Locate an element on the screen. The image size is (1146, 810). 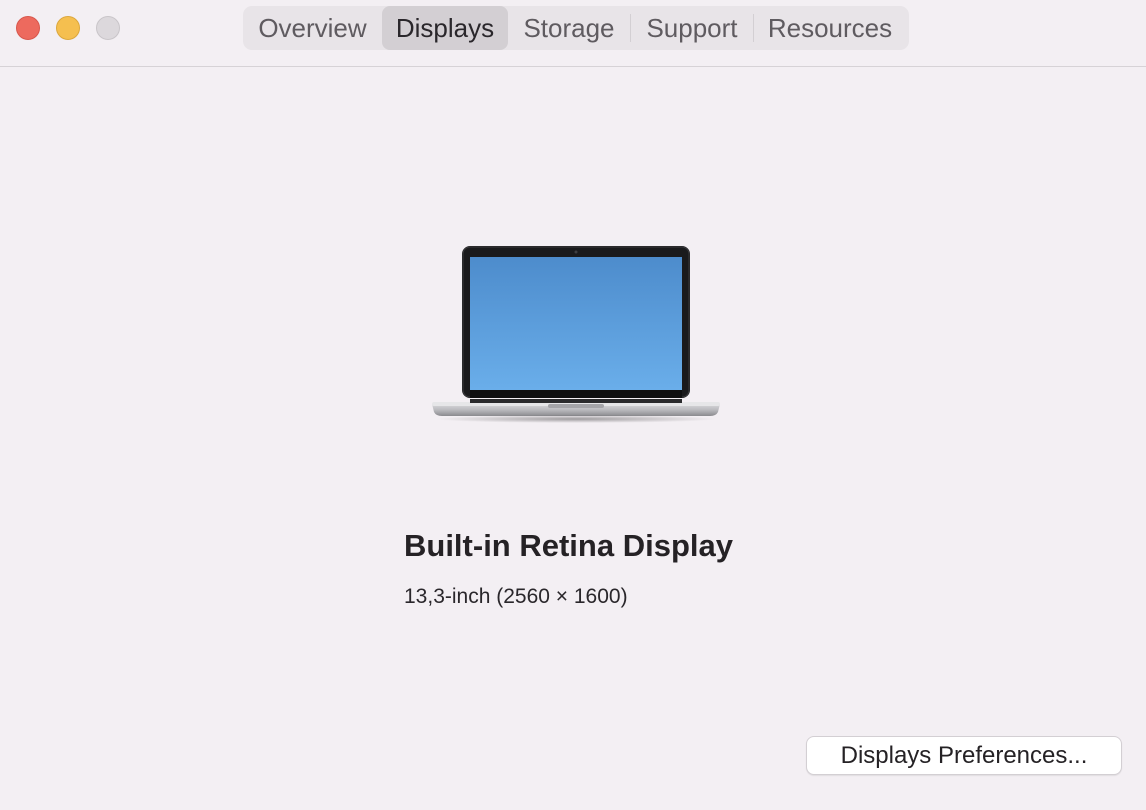
tab-support-label: Support is located at coordinates (692, 27).